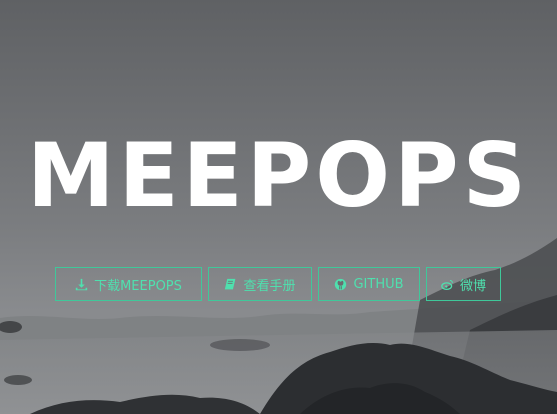  I want to click on manual-button-label: 查看手册, so click(269, 286).